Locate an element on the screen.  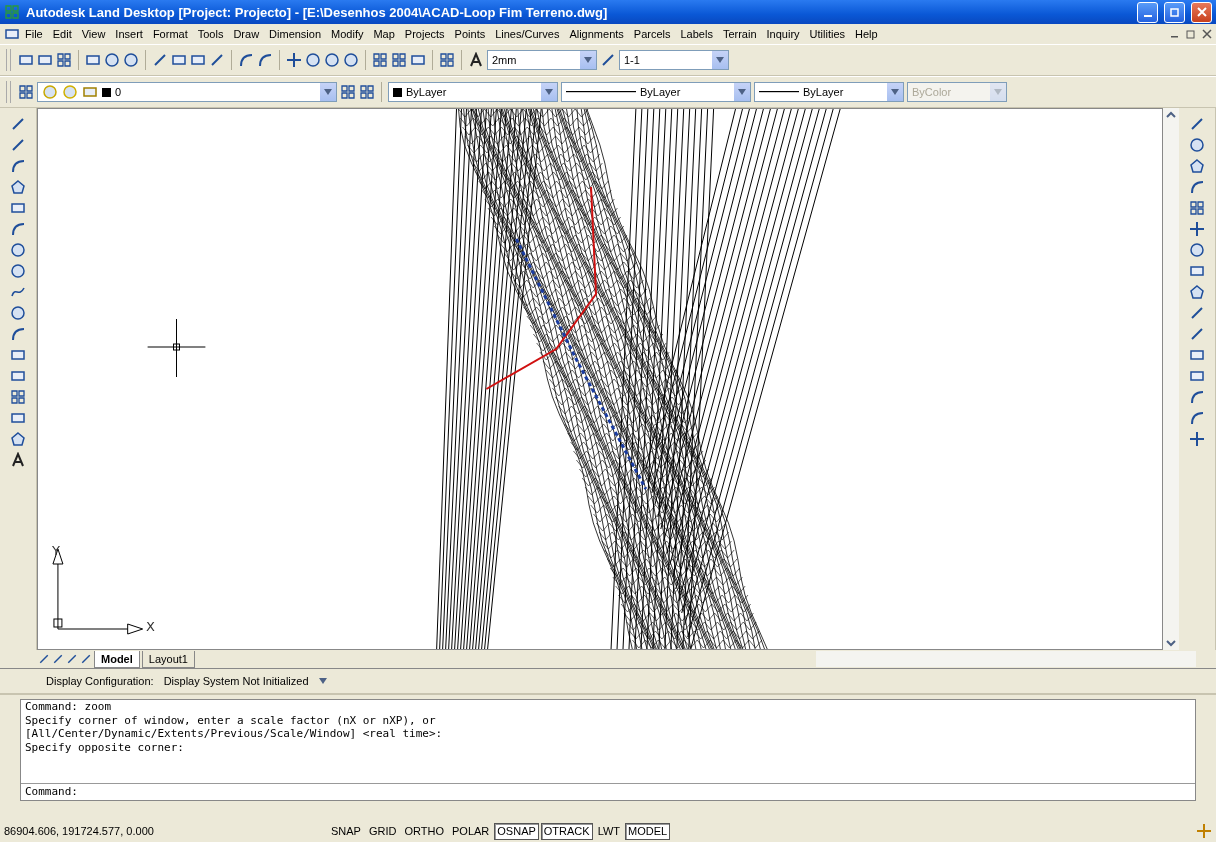
menu-item: File is located at coordinates (34, 34).